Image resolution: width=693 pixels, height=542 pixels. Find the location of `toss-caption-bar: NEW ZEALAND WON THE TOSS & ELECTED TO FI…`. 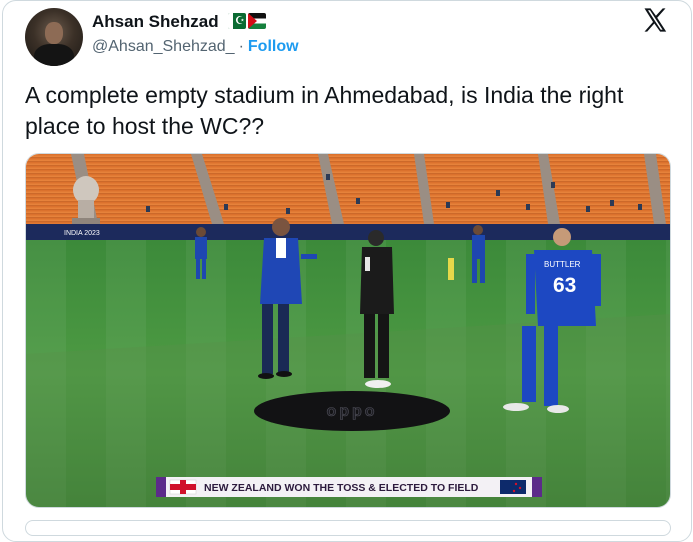

toss-caption-bar: NEW ZEALAND WON THE TOSS & ELECTED TO FI… is located at coordinates (349, 487).